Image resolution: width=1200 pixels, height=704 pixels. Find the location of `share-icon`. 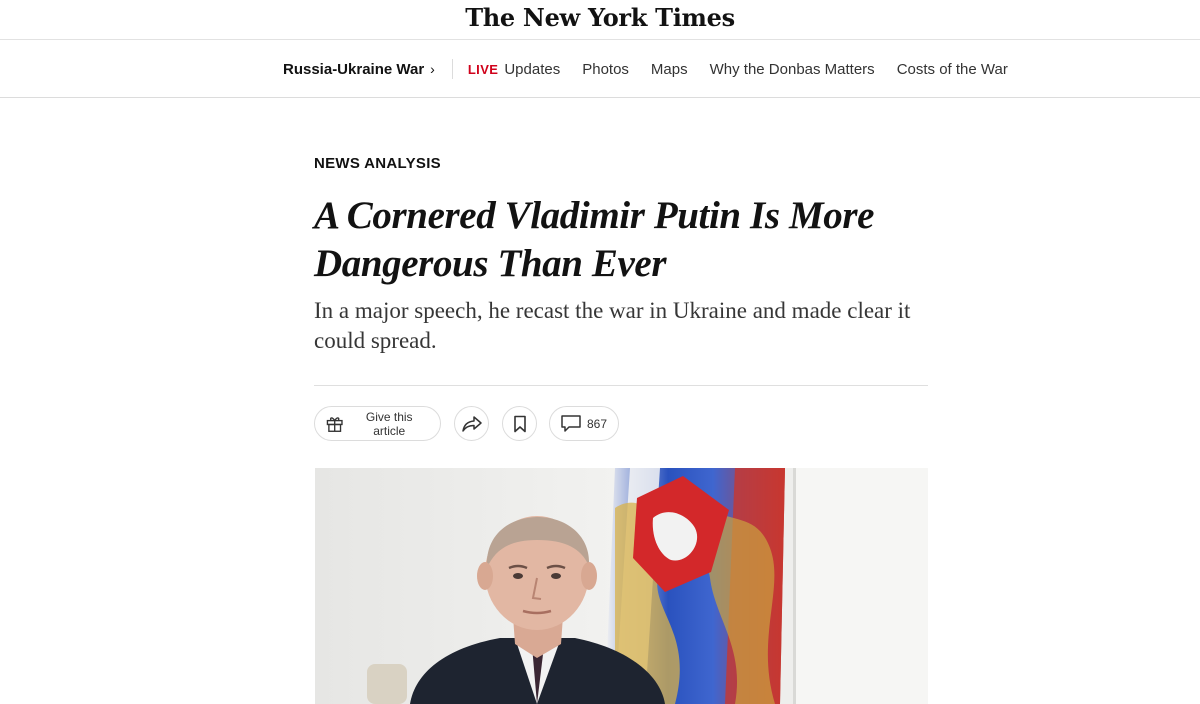

share-icon is located at coordinates (471, 423).